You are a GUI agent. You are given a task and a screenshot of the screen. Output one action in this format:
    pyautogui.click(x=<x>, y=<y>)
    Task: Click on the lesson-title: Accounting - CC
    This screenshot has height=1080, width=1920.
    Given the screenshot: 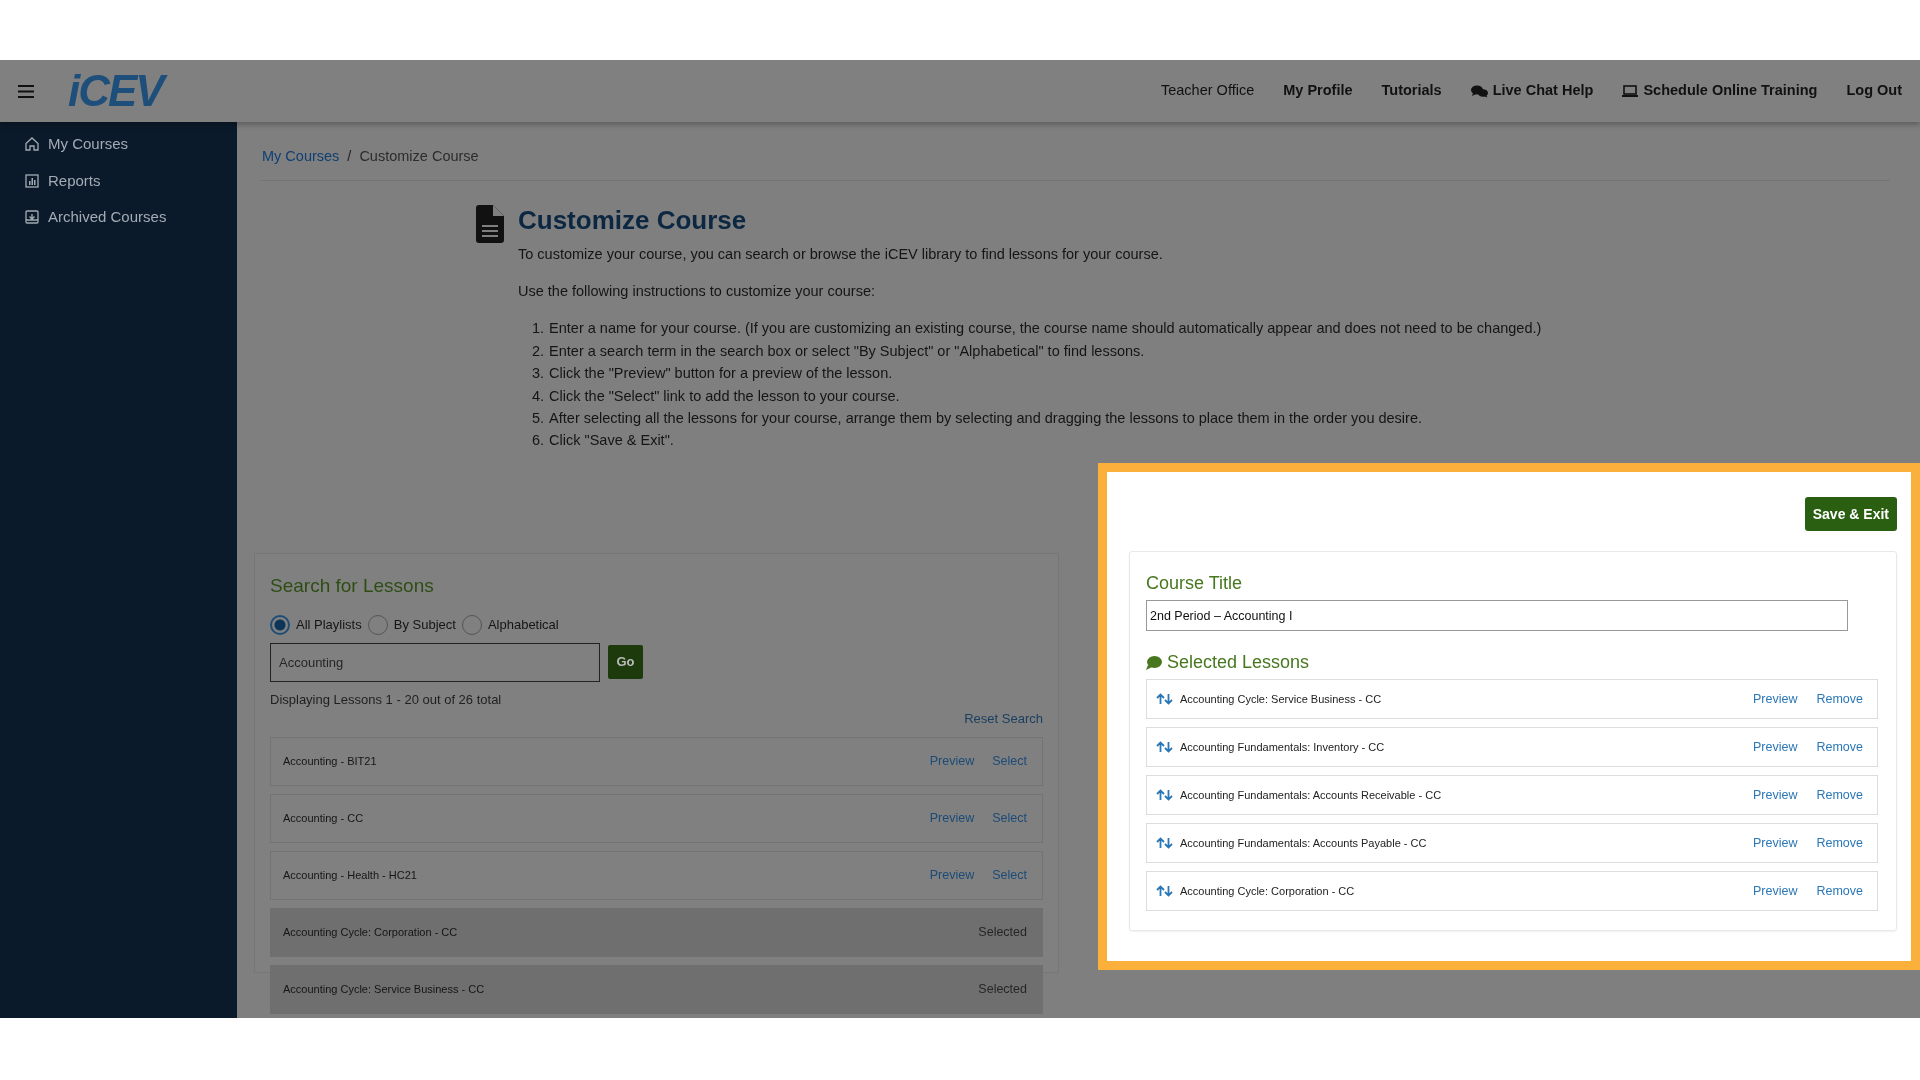 What is the action you would take?
    pyautogui.click(x=324, y=818)
    